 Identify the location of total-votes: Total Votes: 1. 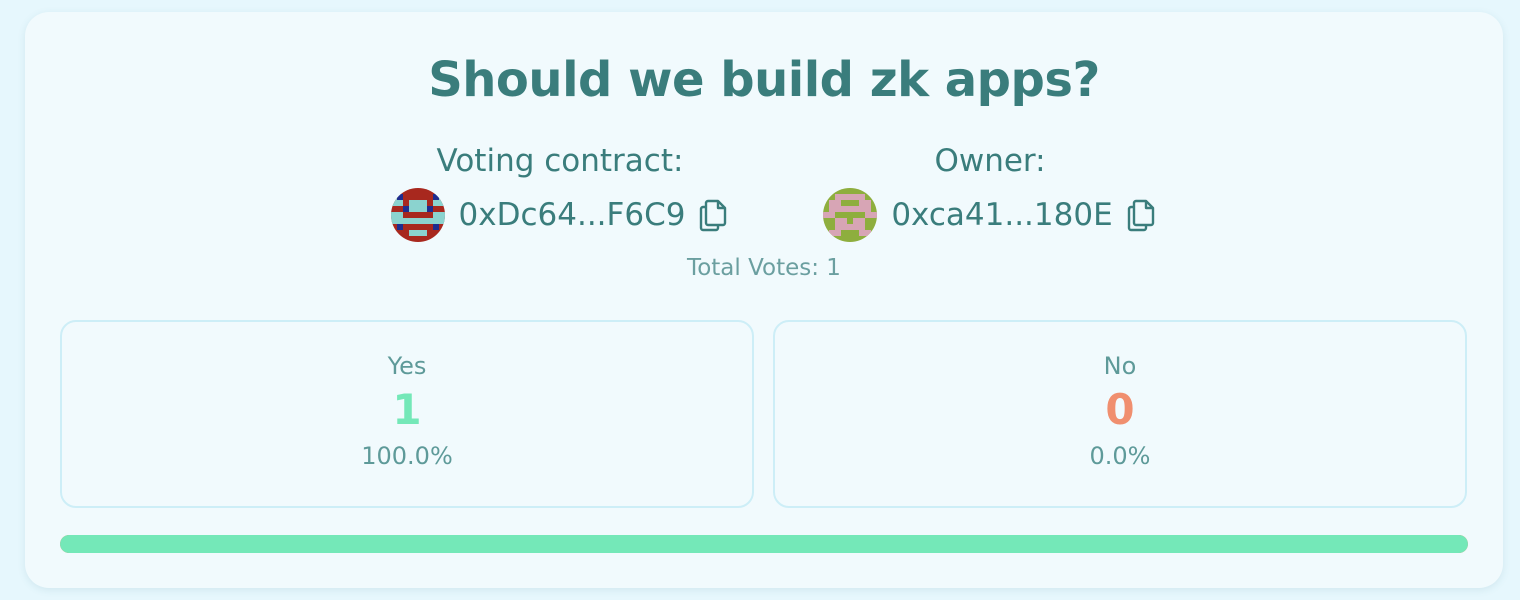
(764, 268).